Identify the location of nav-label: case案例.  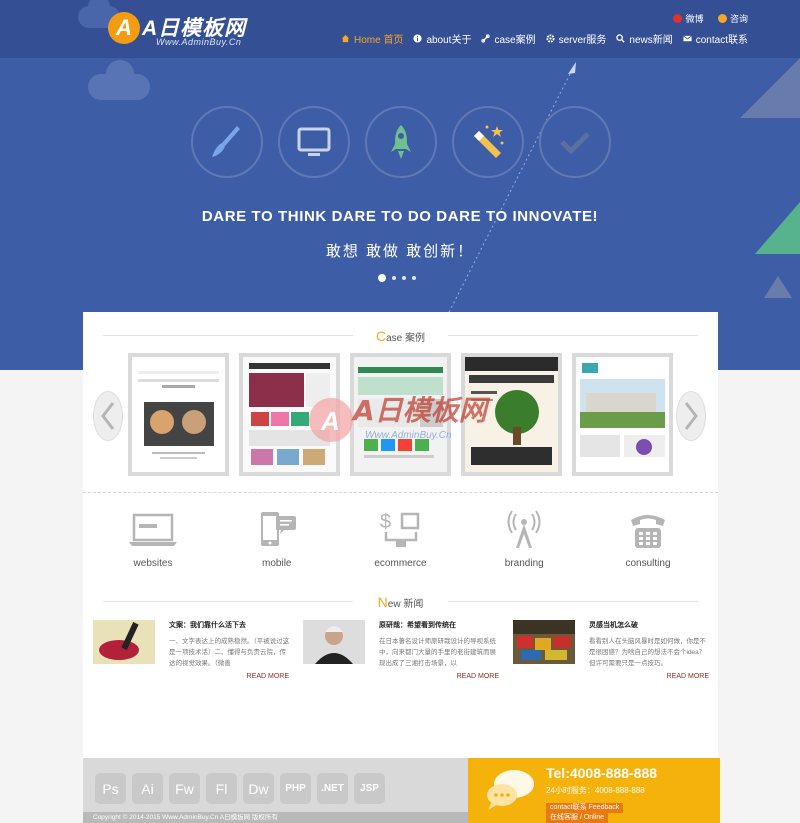
(515, 40).